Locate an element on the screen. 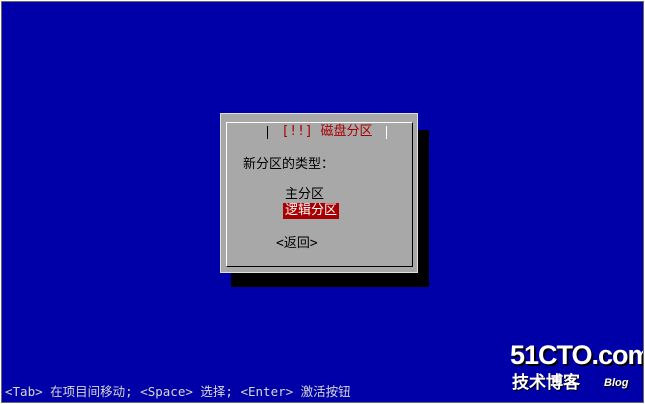 The height and width of the screenshot is (404, 645). partition-type-dialog: [!!] 磁盘分区 新分区的类型： 主分区 逻辑分区 <返回> is located at coordinates (319, 193).